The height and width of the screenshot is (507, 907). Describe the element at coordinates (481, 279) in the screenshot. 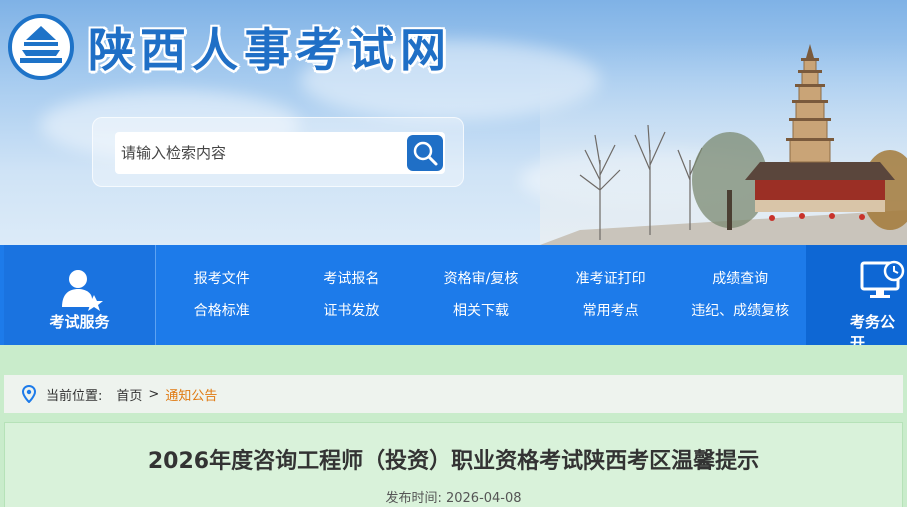

I see `nav-link-qualification-review: 资格审/复核` at that location.